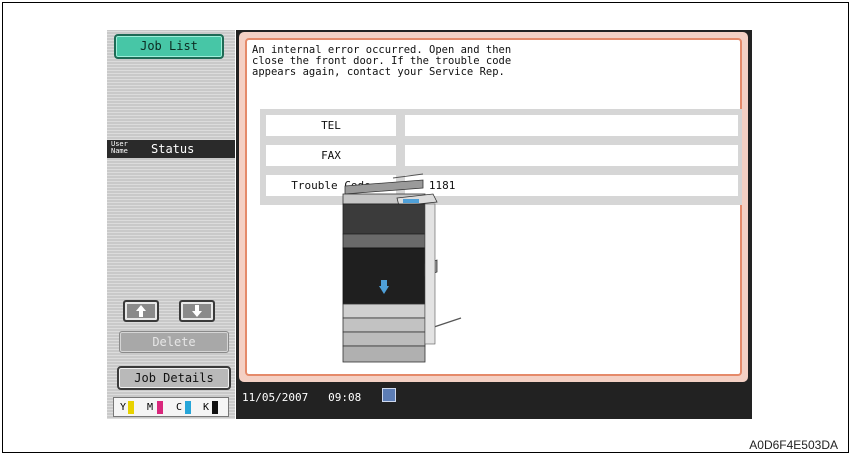 Image resolution: width=852 pixels, height=459 pixels. Describe the element at coordinates (571, 155) in the screenshot. I see `fax-value` at that location.